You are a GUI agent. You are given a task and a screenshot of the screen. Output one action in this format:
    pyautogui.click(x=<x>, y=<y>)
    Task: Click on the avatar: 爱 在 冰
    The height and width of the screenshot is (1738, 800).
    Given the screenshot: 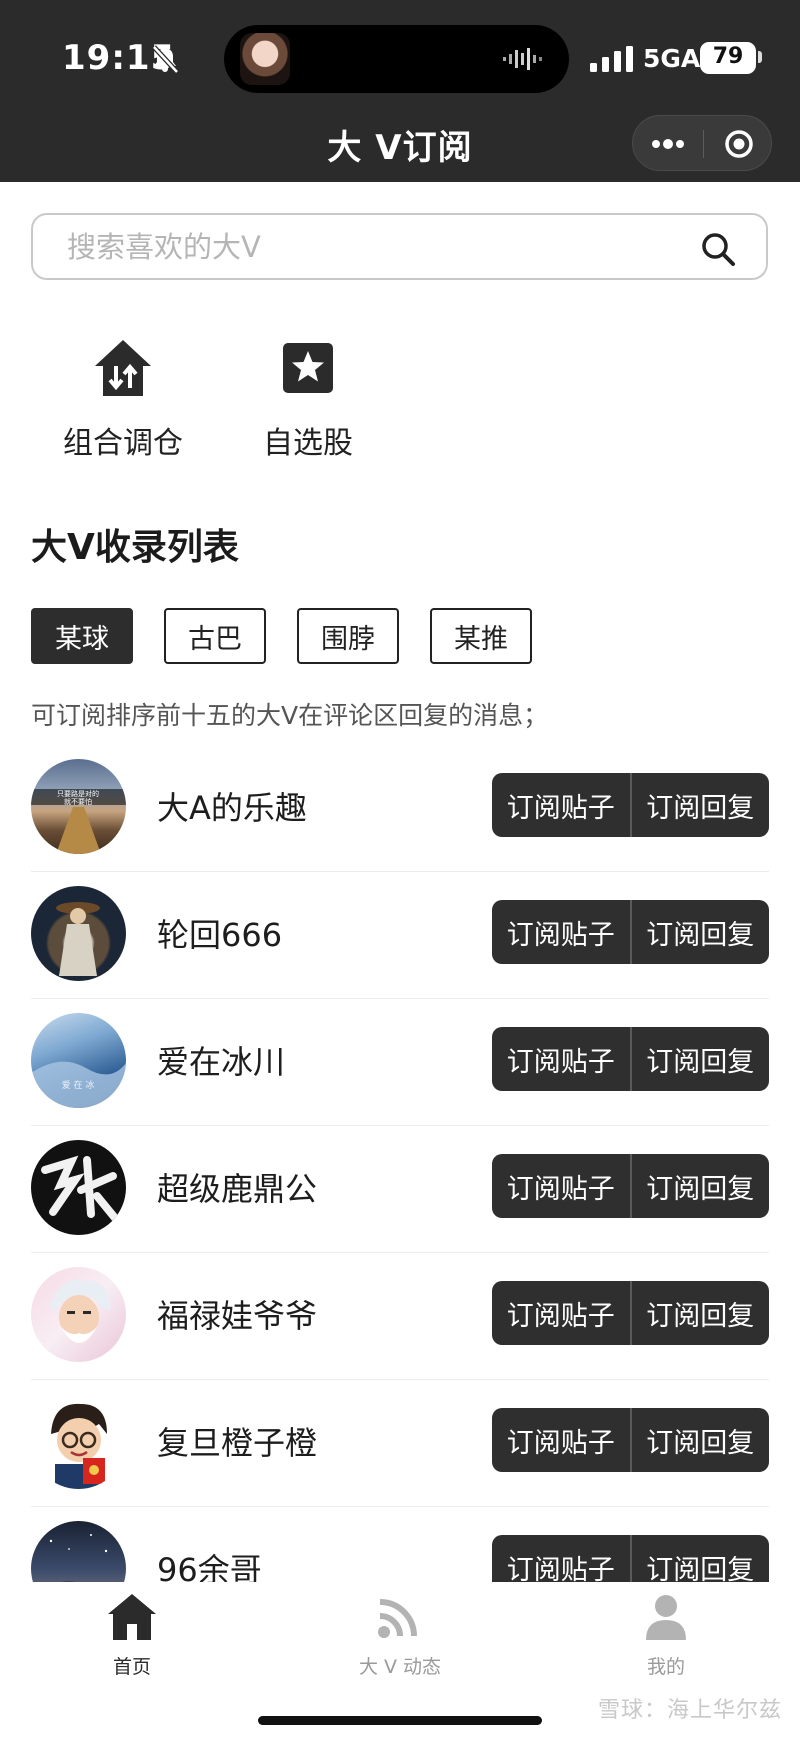 What is the action you would take?
    pyautogui.click(x=78, y=1060)
    